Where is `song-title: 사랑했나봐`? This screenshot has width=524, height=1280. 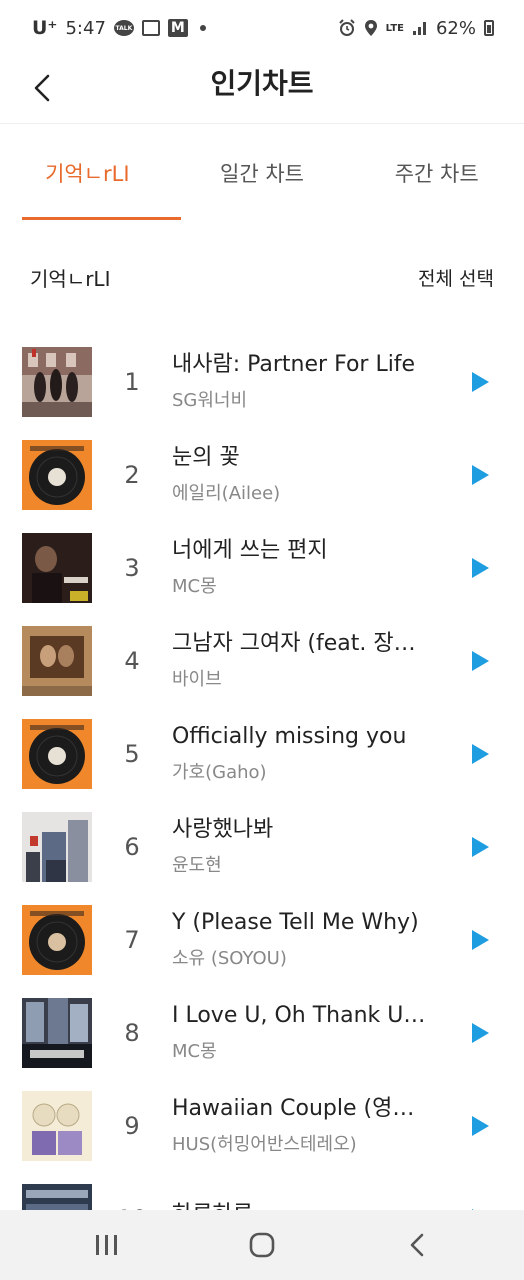 song-title: 사랑했나봐 is located at coordinates (223, 829).